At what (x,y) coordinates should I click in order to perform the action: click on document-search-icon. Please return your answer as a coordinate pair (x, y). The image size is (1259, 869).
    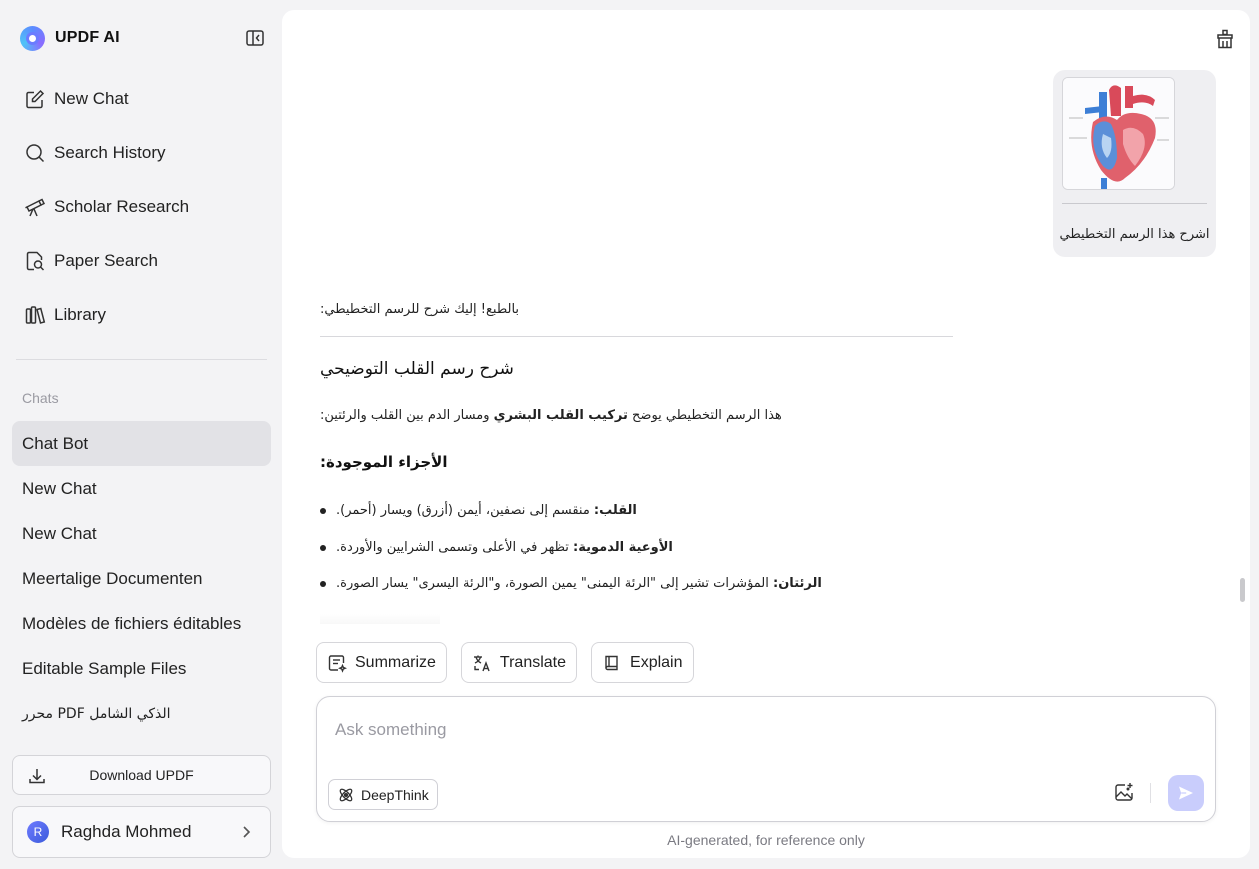
    Looking at the image, I should click on (35, 261).